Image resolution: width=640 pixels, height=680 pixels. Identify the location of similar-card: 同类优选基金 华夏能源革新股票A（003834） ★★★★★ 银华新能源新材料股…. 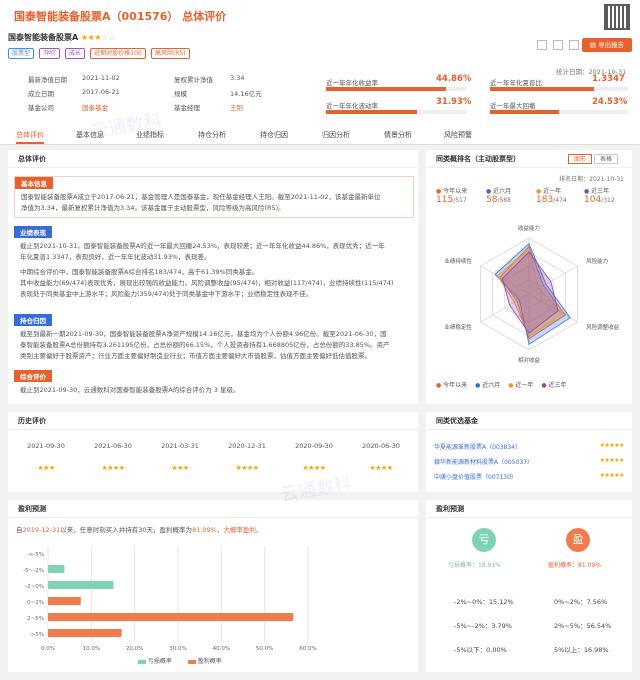
(529, 452).